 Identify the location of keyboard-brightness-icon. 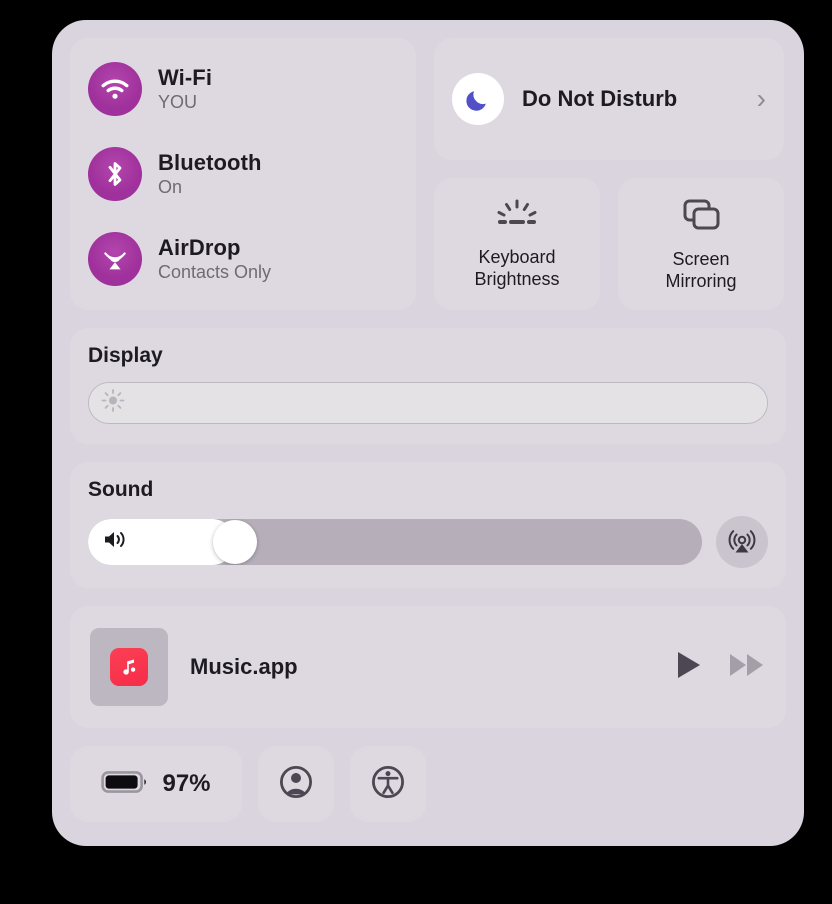
(517, 217).